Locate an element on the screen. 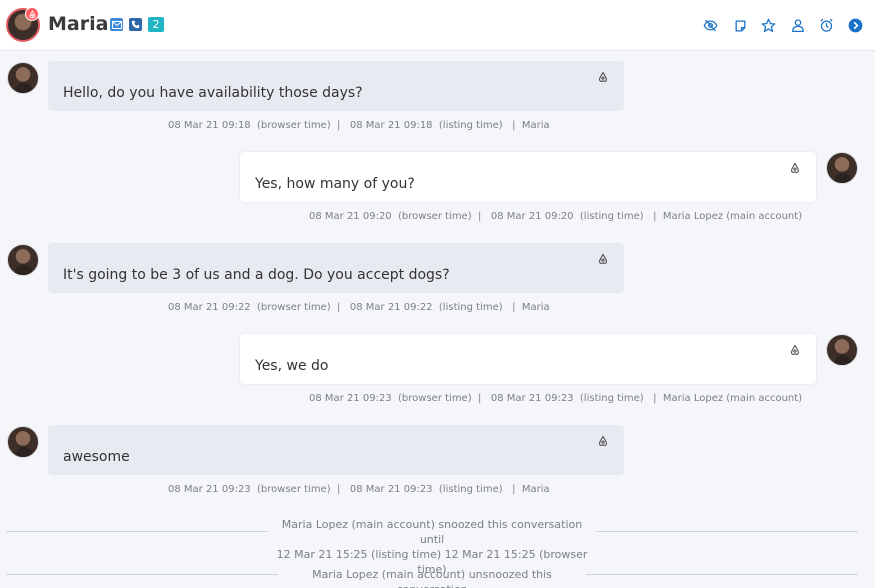 Image resolution: width=875 pixels, height=588 pixels. guest-name: Maria is located at coordinates (78, 24).